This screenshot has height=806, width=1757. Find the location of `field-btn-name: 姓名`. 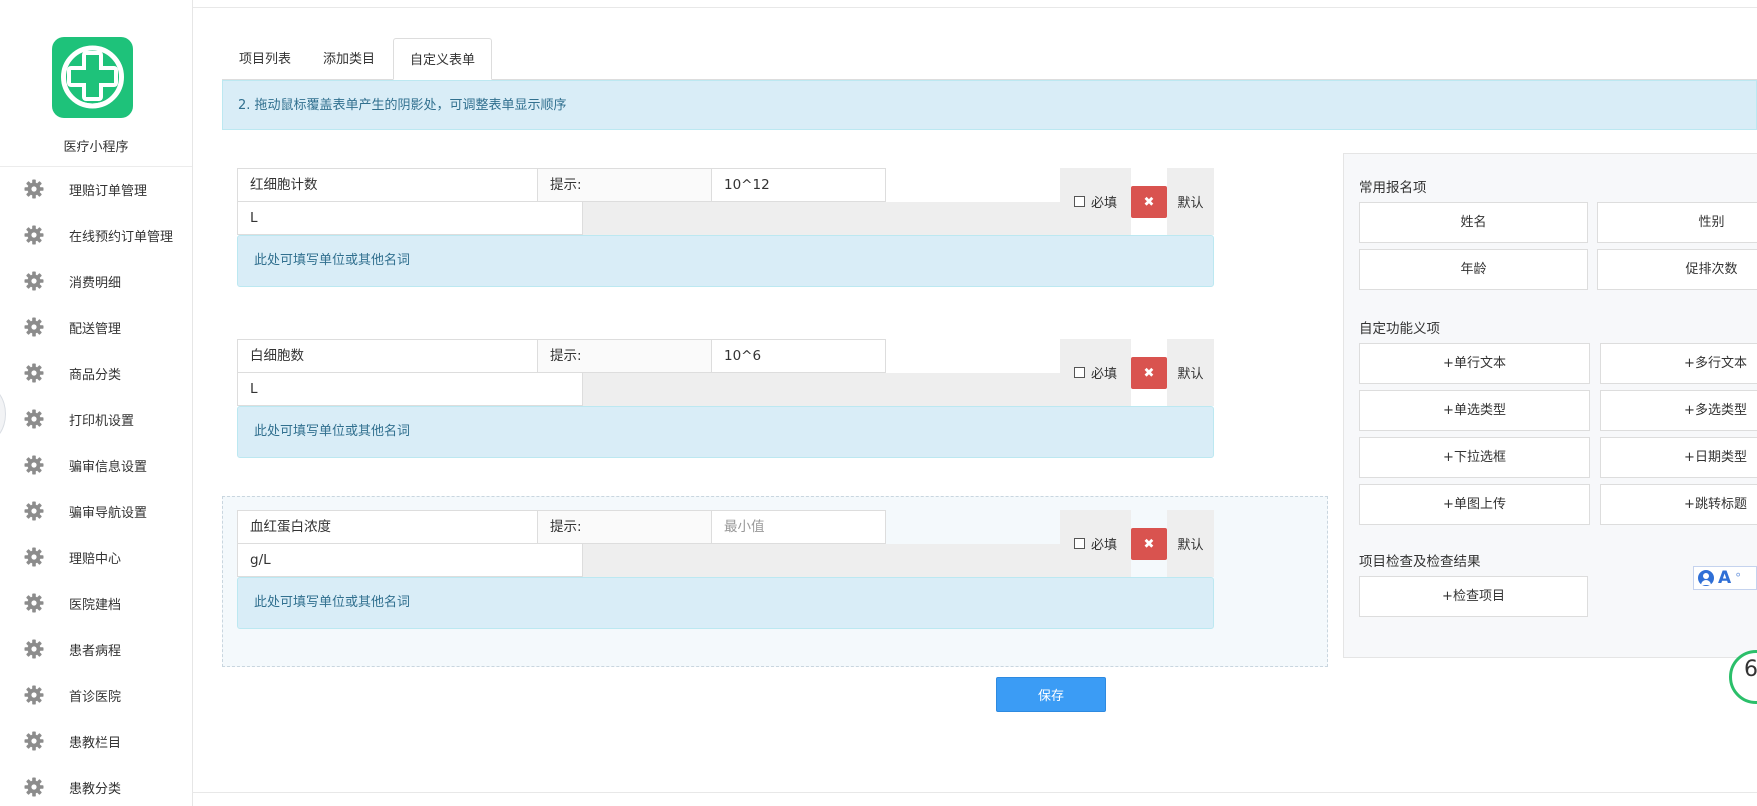

field-btn-name: 姓名 is located at coordinates (1473, 222).